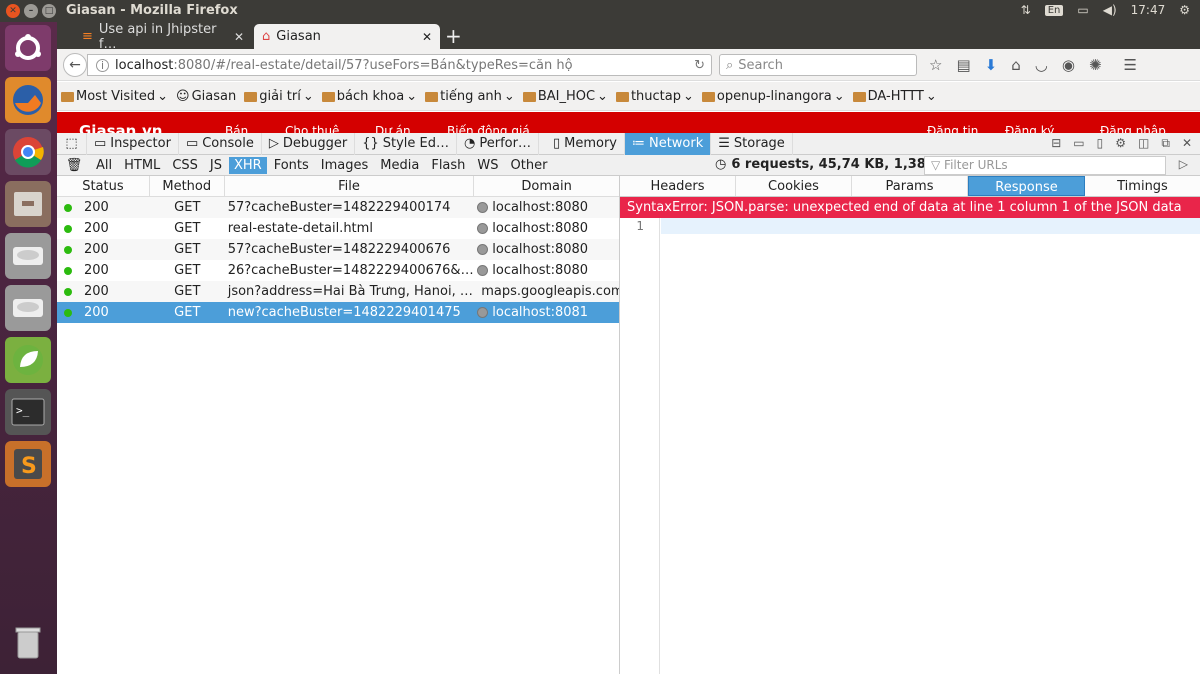 The image size is (1200, 674). Describe the element at coordinates (75, 65) in the screenshot. I see `back-button: ←` at that location.